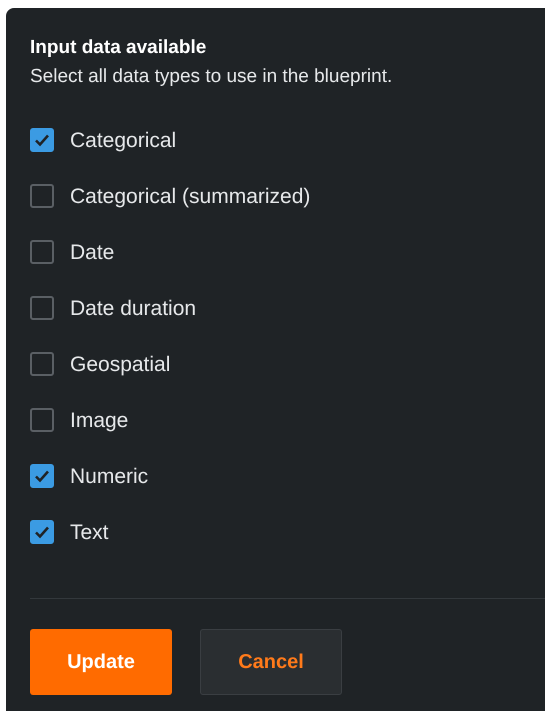  Describe the element at coordinates (212, 76) in the screenshot. I see `section-description: Select all data types to use in the blueprint.` at that location.